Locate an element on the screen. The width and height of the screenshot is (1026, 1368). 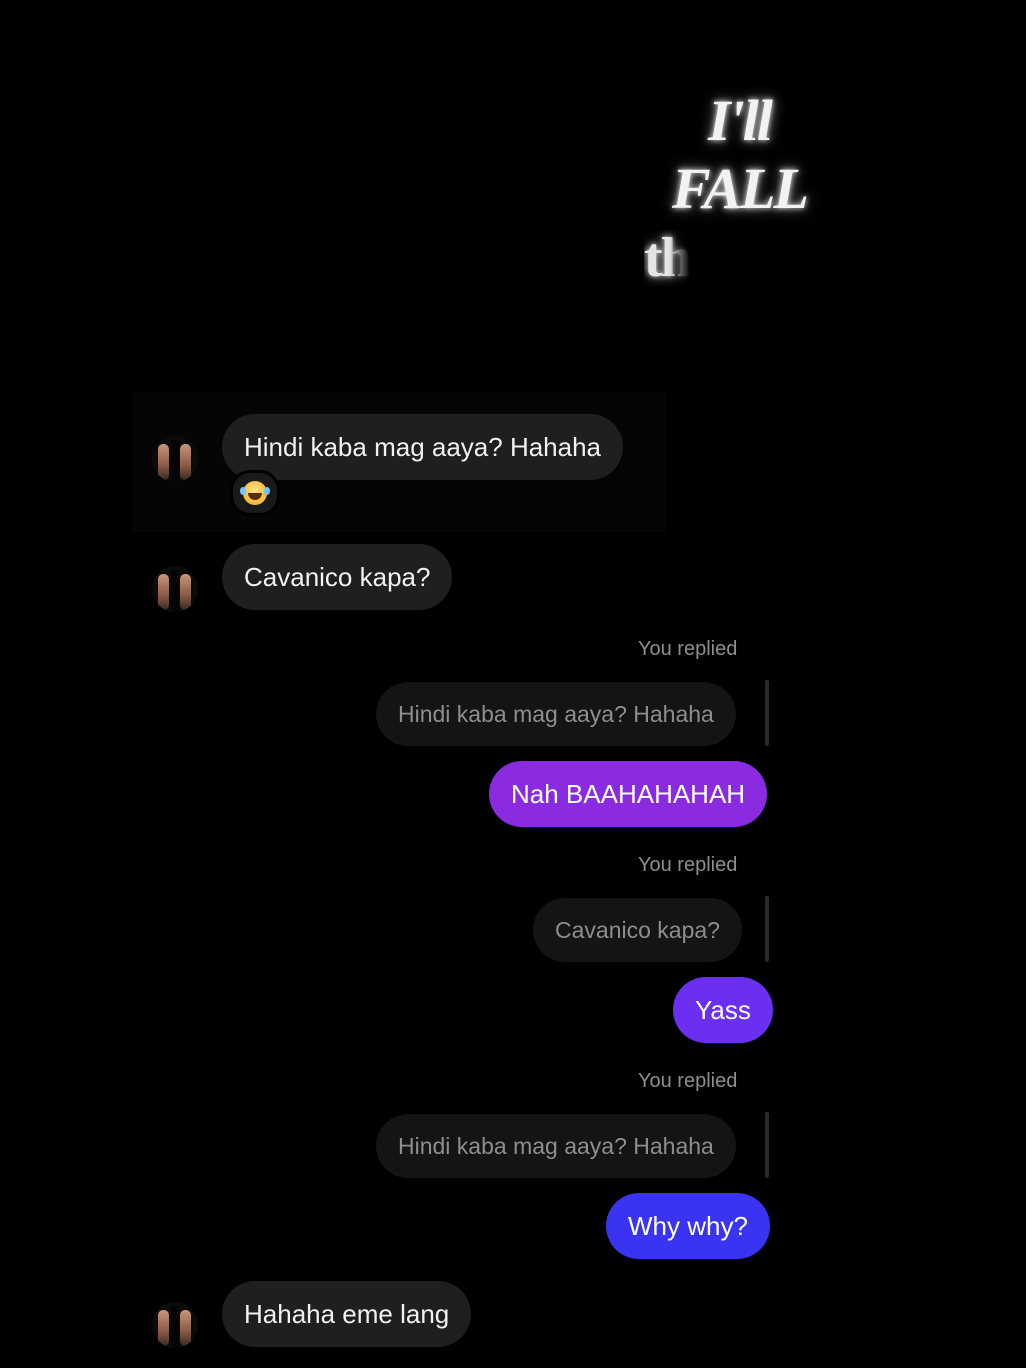
incoming-message-bubble: Hahaha eme lang is located at coordinates (347, 1314).